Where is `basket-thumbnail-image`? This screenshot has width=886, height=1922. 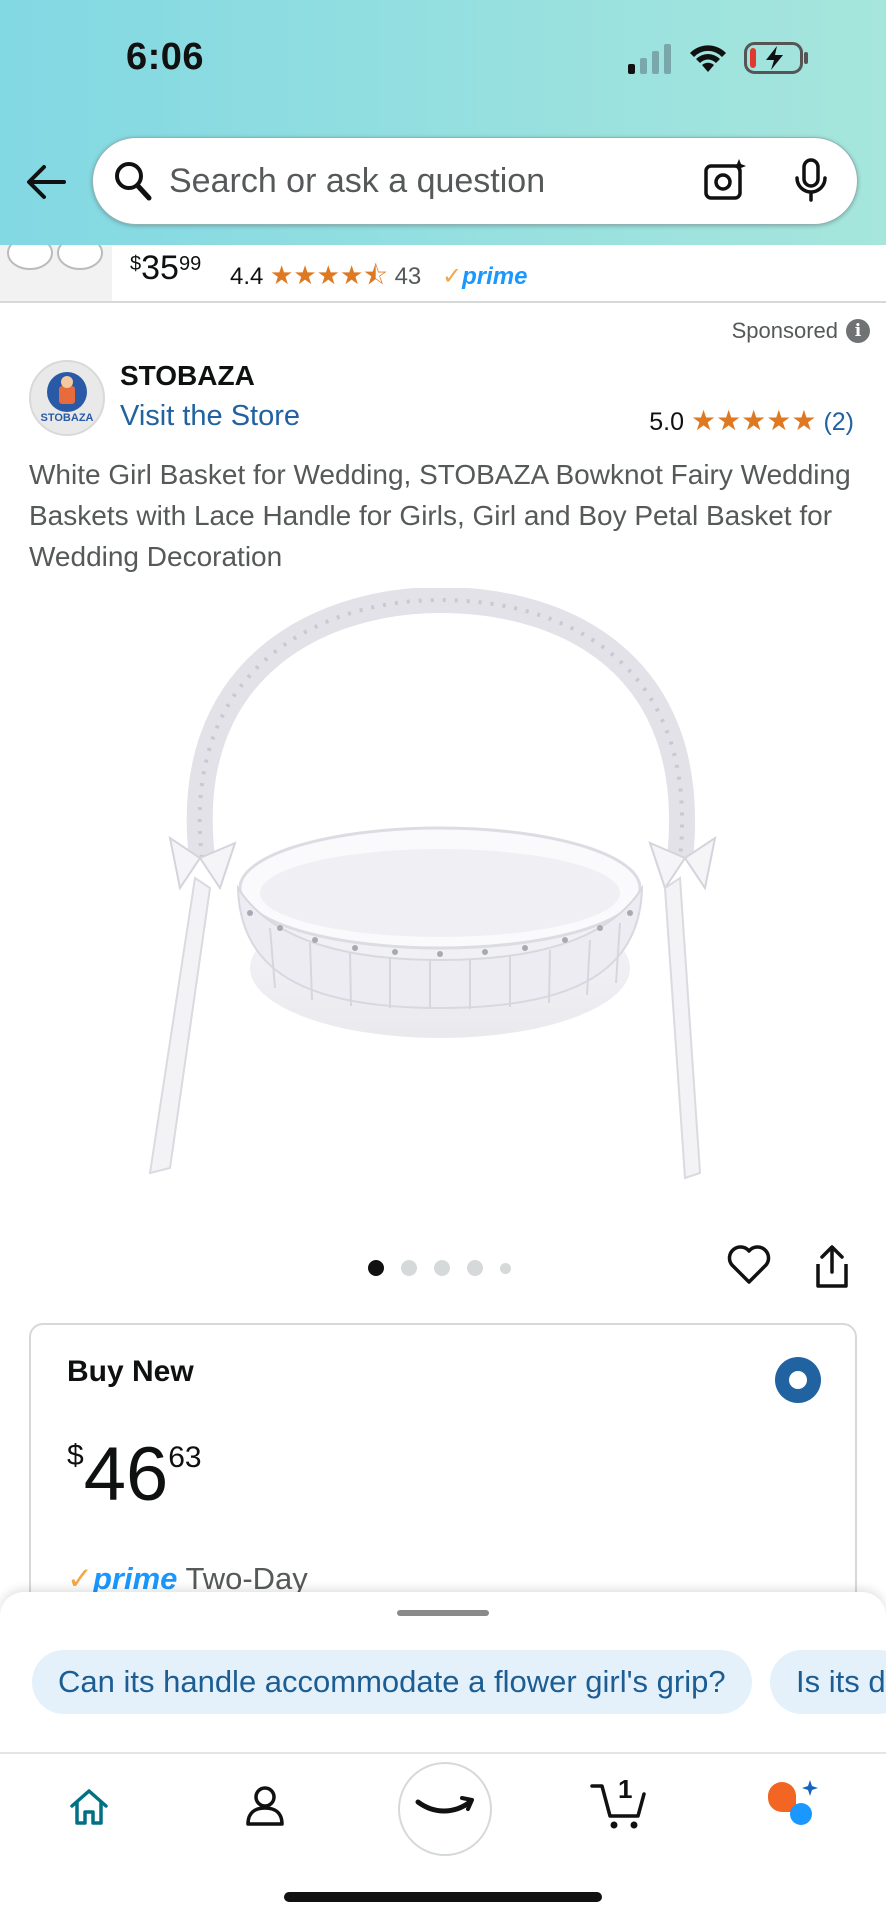 basket-thumbnail-image is located at coordinates (55, 257).